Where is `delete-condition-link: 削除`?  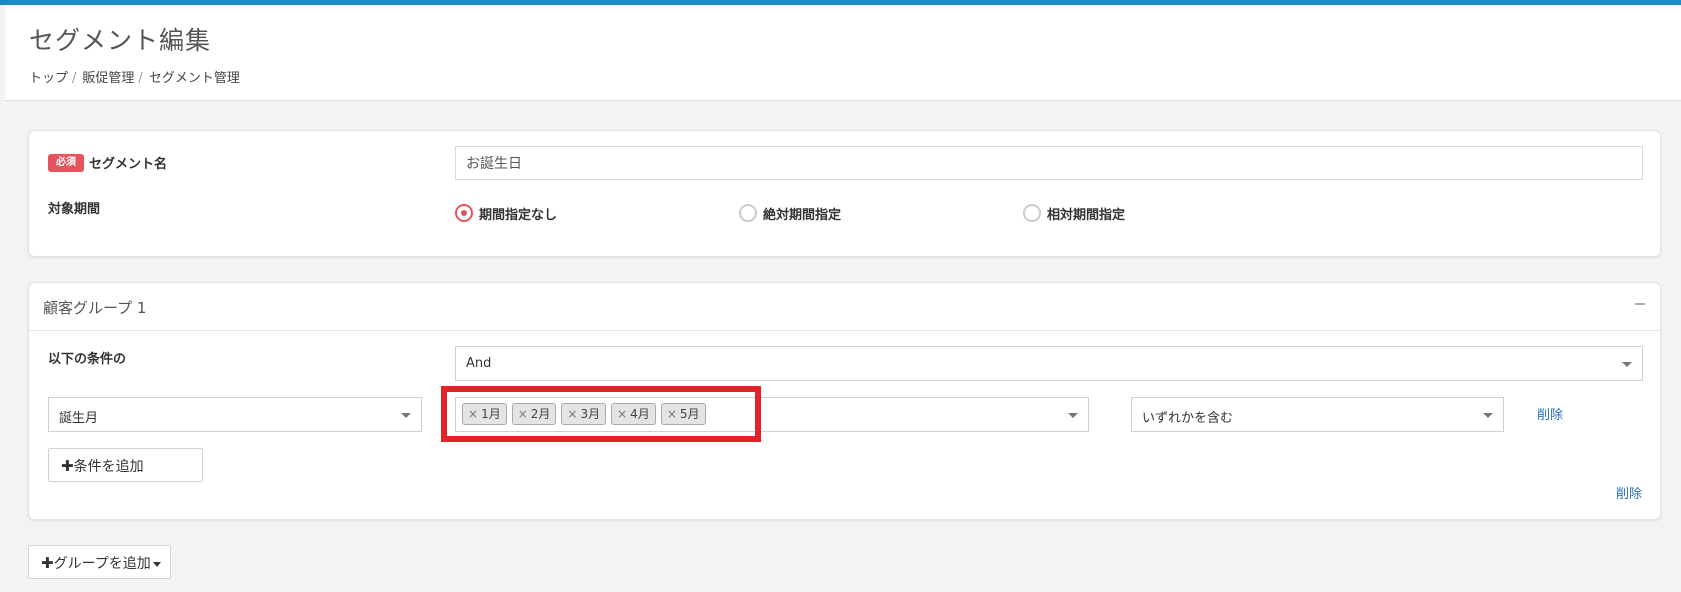
delete-condition-link: 削除 is located at coordinates (1550, 413).